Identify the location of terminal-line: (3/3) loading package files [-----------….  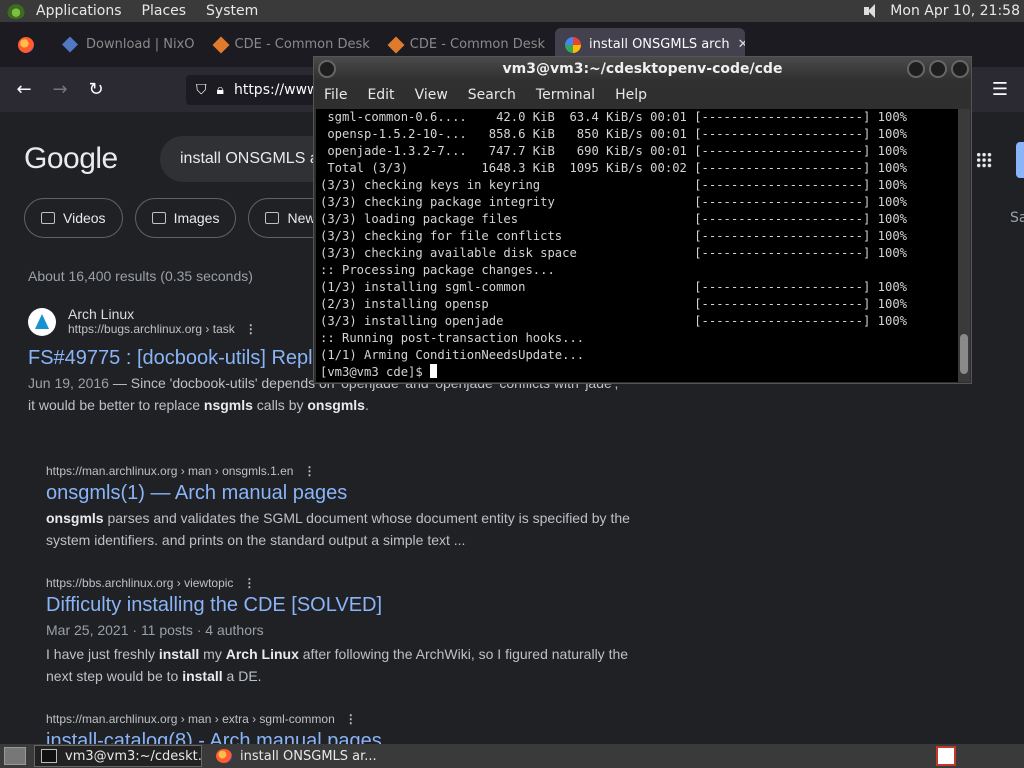
(613, 219).